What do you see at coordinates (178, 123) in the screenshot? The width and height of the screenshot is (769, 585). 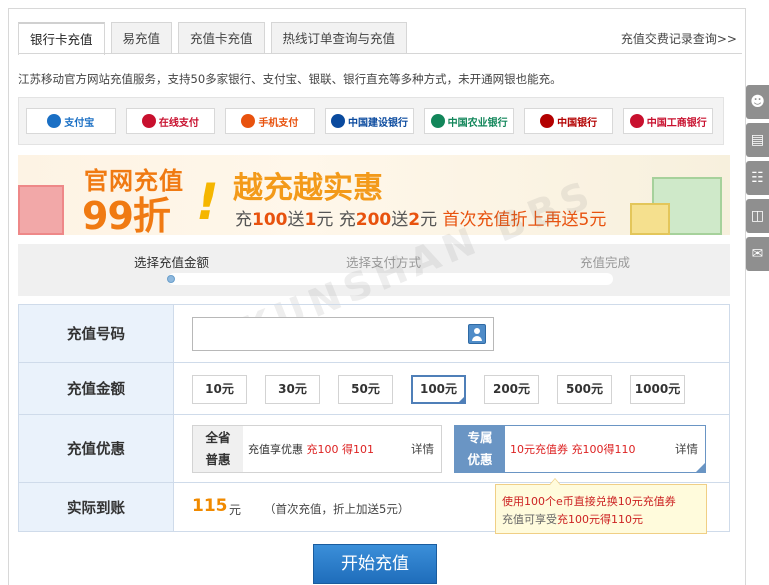 I see `bank-name: 在线支付` at bounding box center [178, 123].